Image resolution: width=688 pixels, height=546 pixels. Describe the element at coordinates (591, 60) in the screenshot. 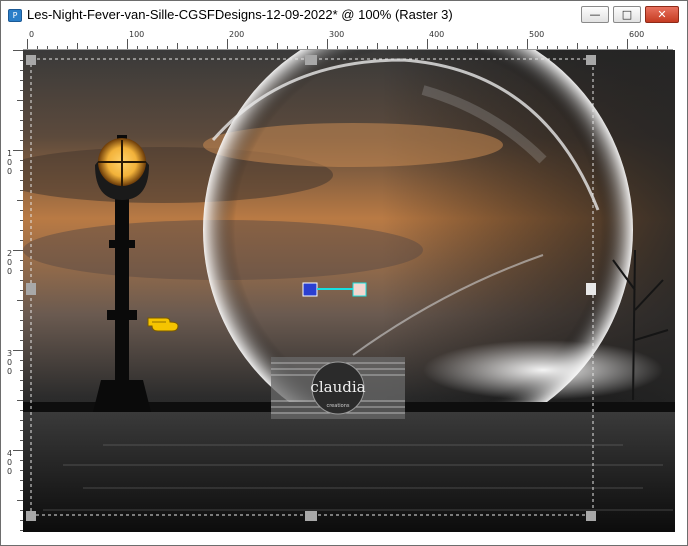

I see `handle-top-right` at that location.